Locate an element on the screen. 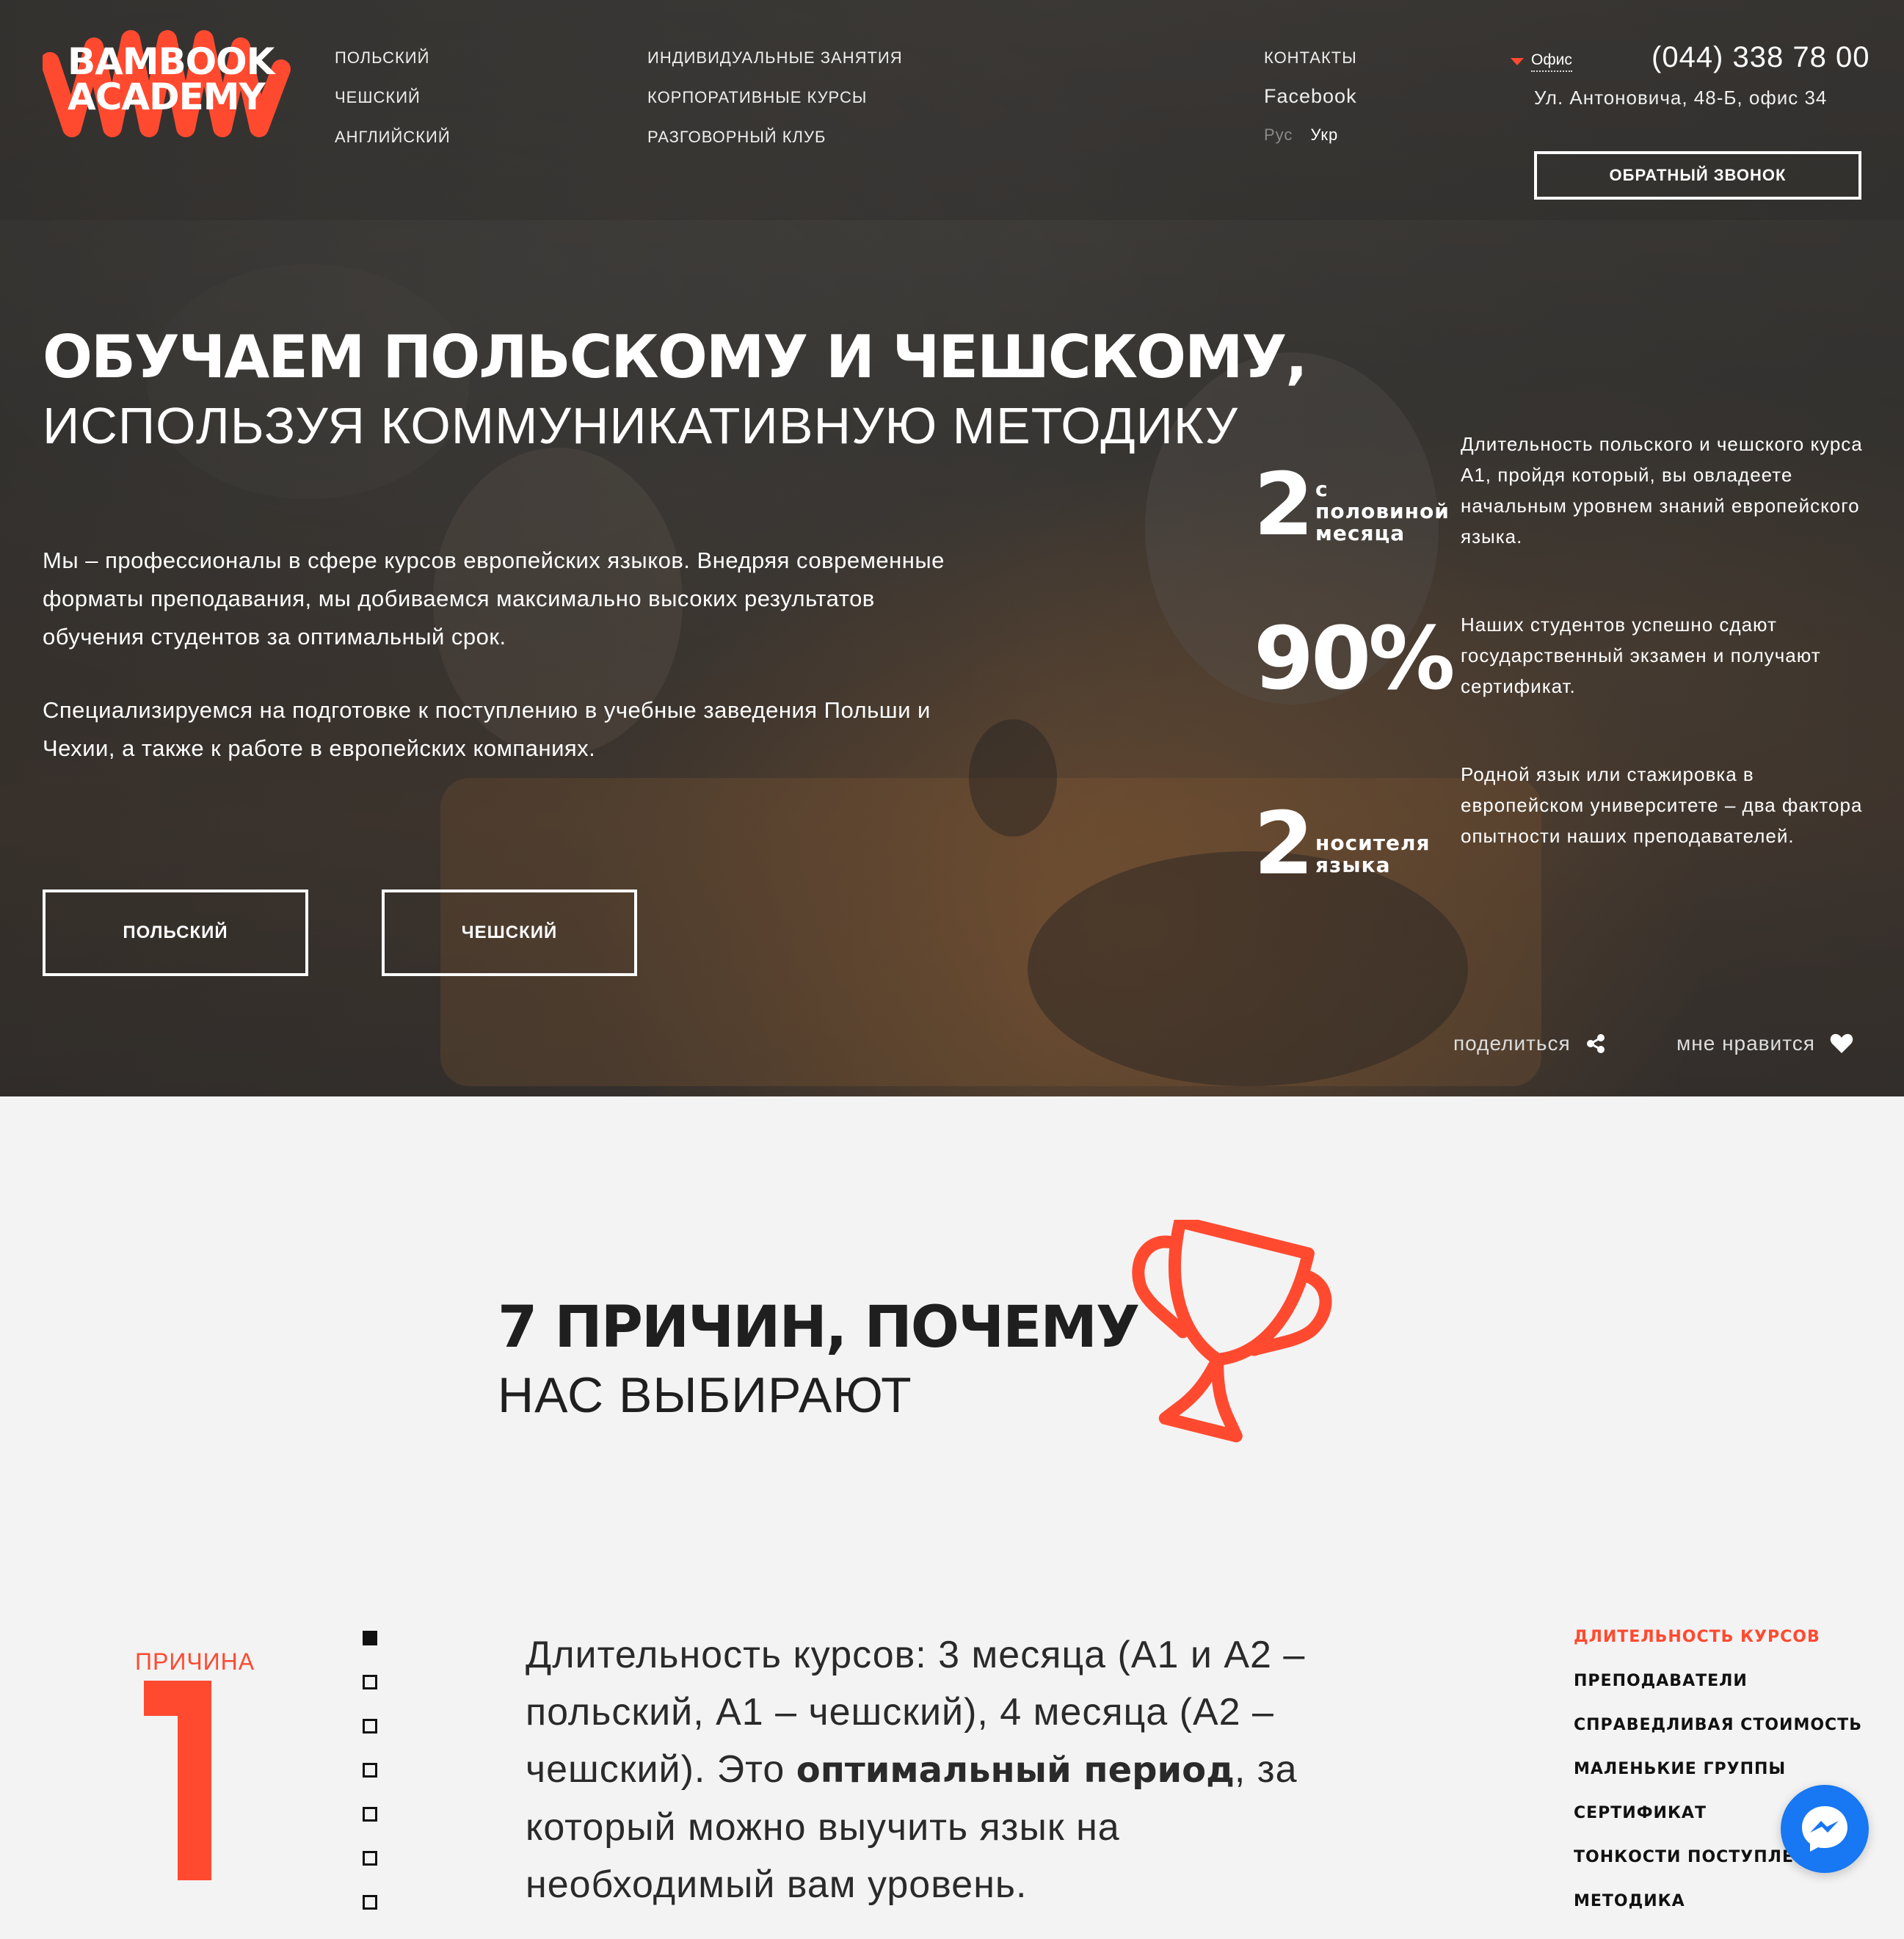  czech-course-button: ЧЕШСКИЙ is located at coordinates (510, 933).